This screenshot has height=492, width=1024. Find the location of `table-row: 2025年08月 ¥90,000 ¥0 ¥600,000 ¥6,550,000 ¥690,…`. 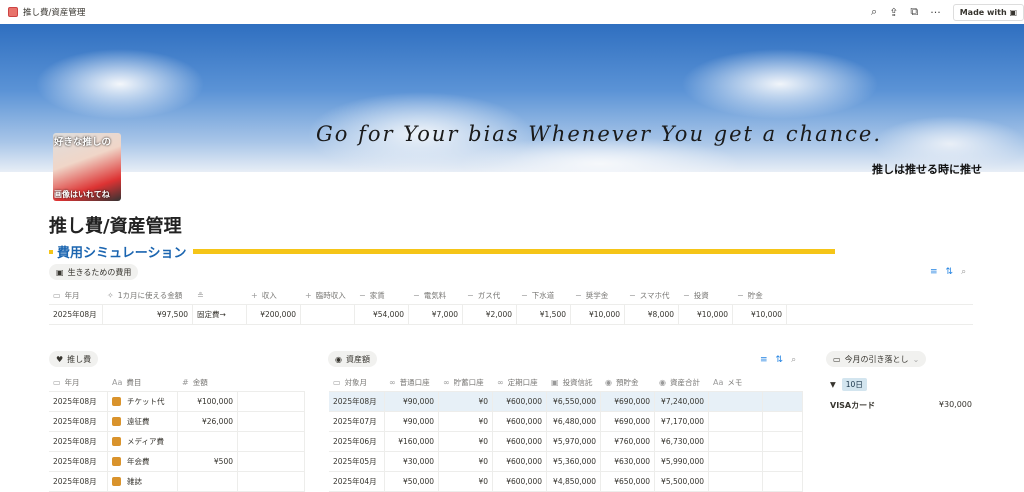

table-row: 2025年08月 ¥90,000 ¥0 ¥600,000 ¥6,550,000 ¥690,… is located at coordinates (566, 402).